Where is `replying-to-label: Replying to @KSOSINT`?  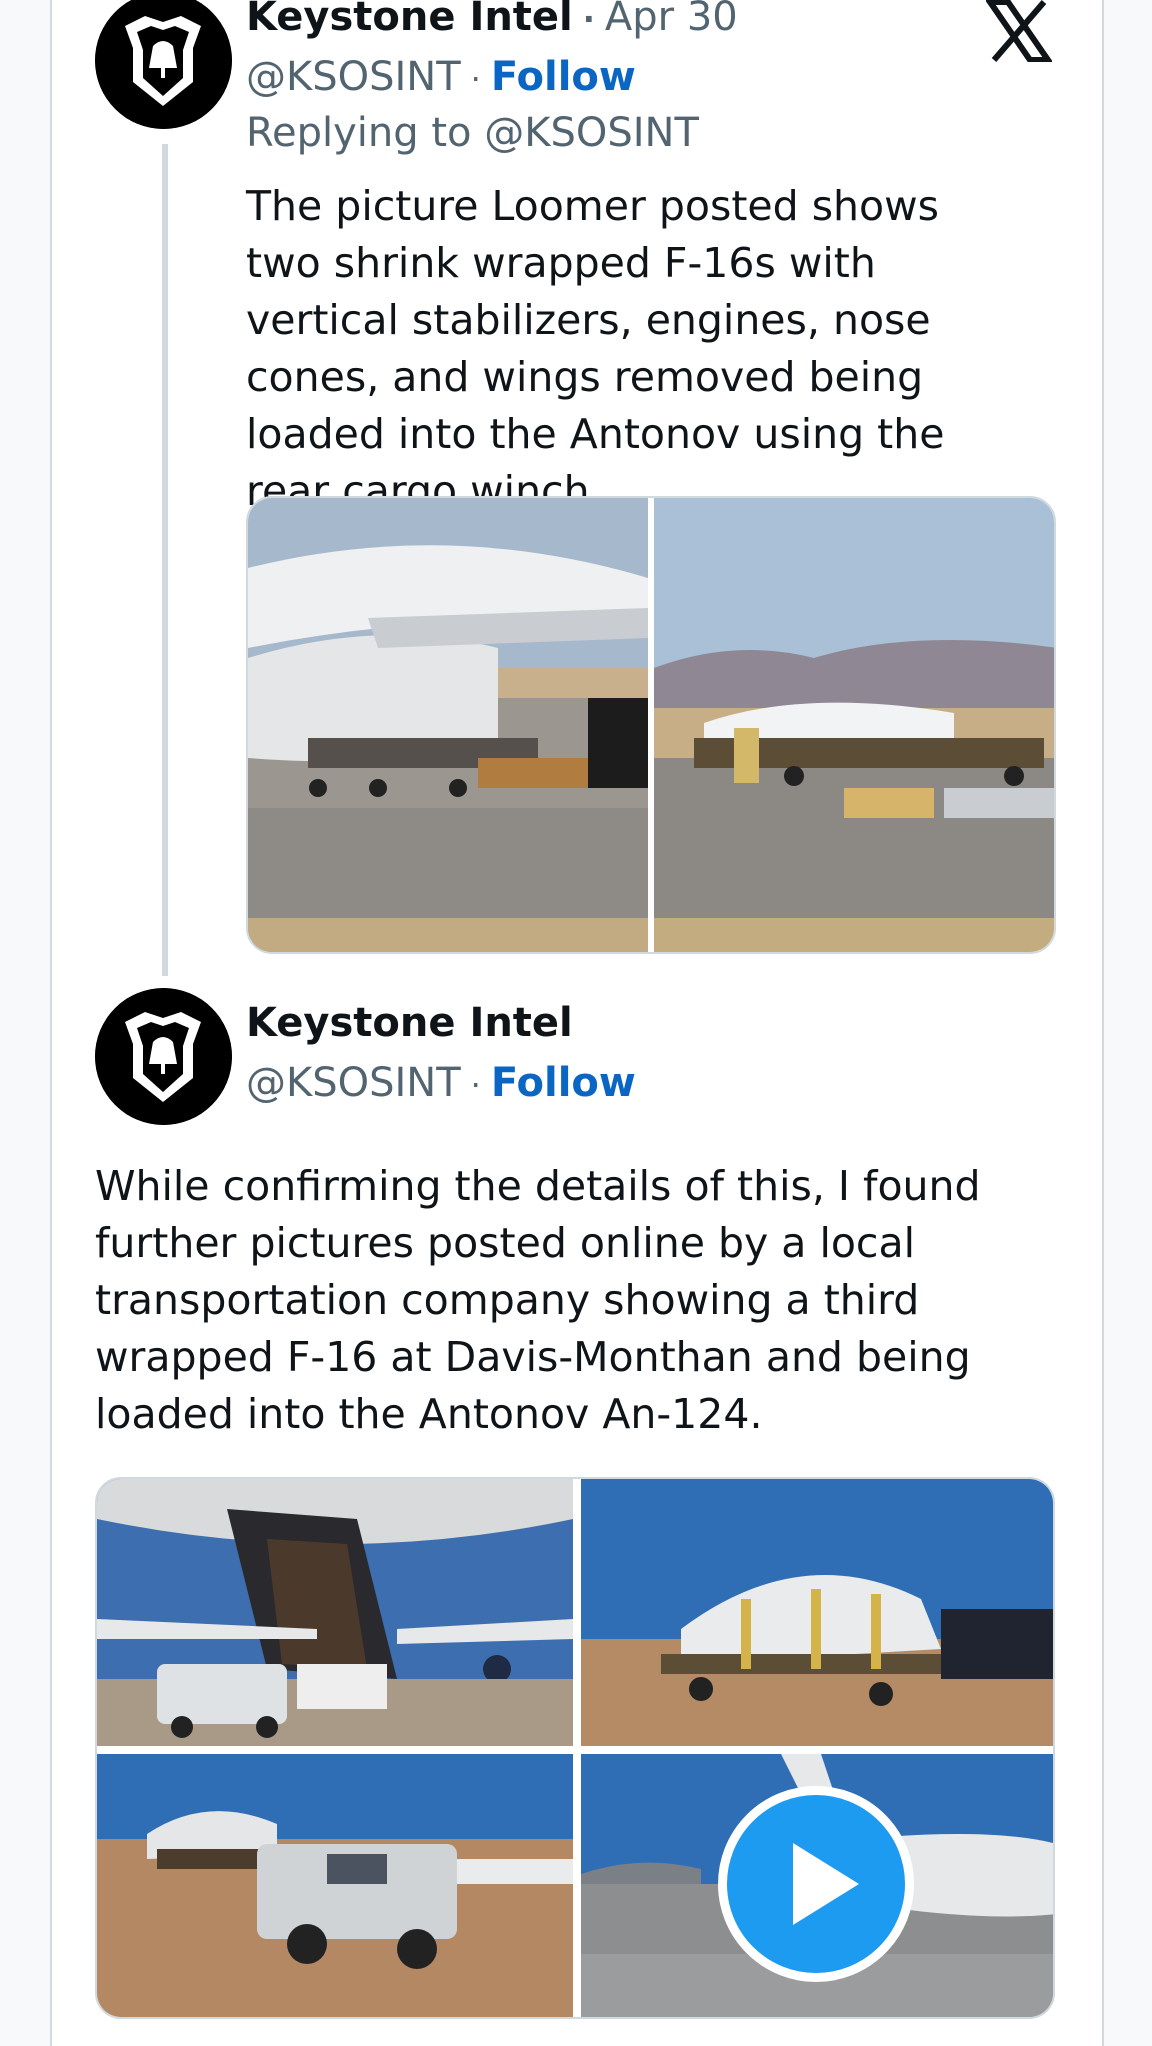 replying-to-label: Replying to @KSOSINT is located at coordinates (472, 133).